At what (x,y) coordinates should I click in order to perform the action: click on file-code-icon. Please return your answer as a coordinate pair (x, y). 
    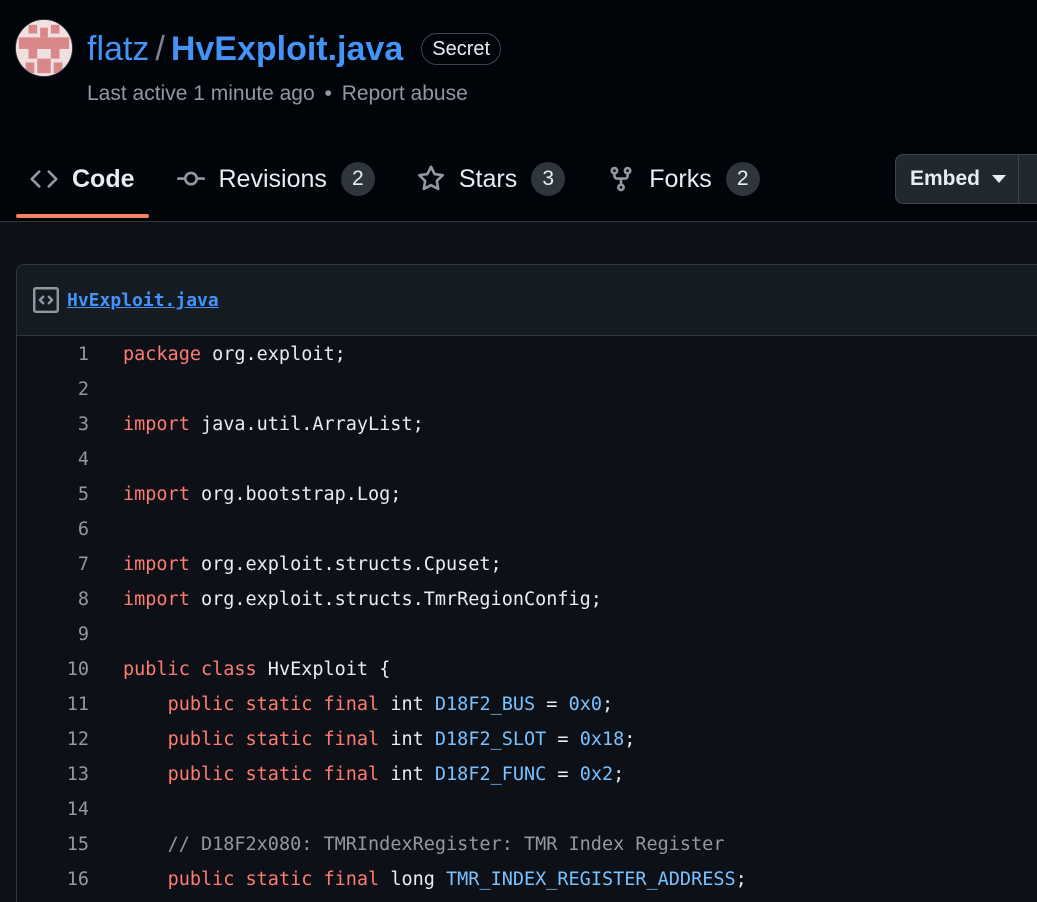
    Looking at the image, I should click on (46, 300).